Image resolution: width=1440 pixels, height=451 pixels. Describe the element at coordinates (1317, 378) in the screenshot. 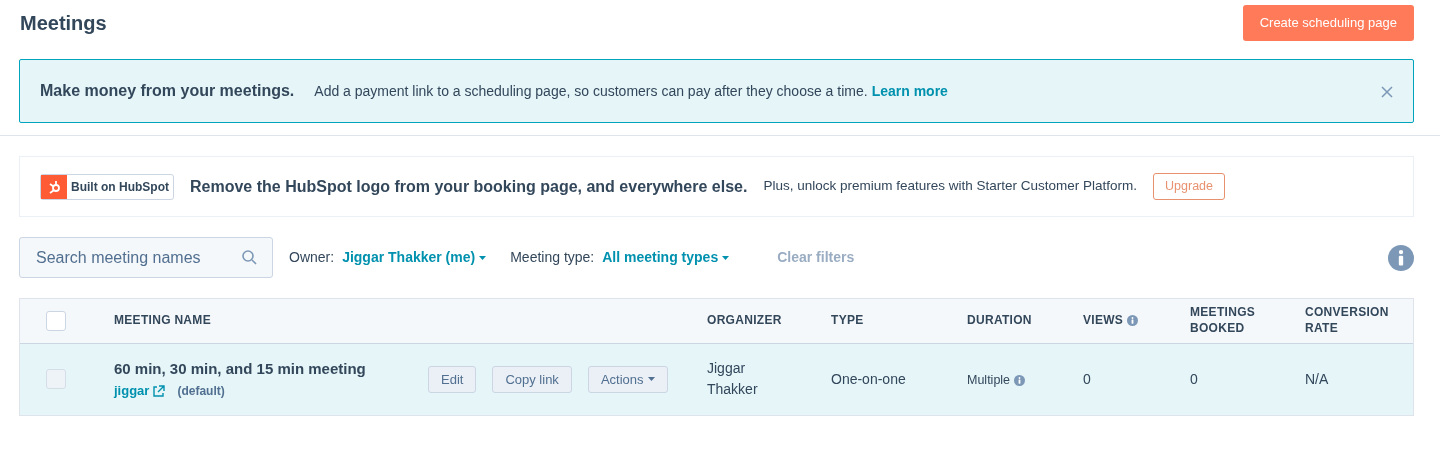

I see `conversion-rate: N/A` at that location.